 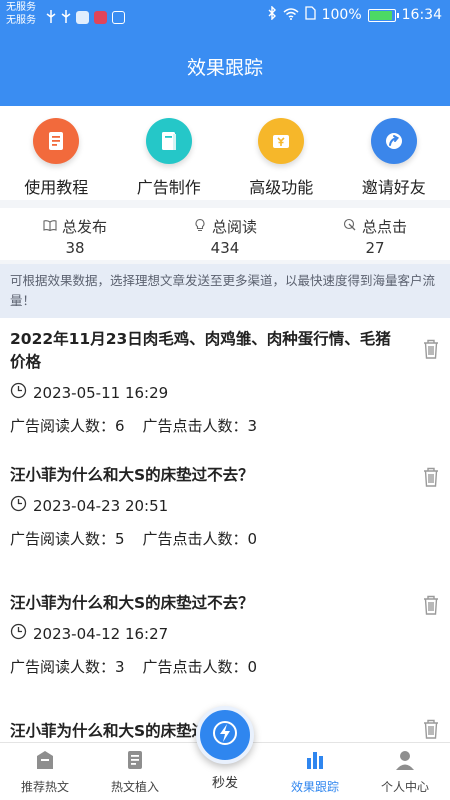 I want to click on stat-label: 总发布, so click(x=84, y=227).